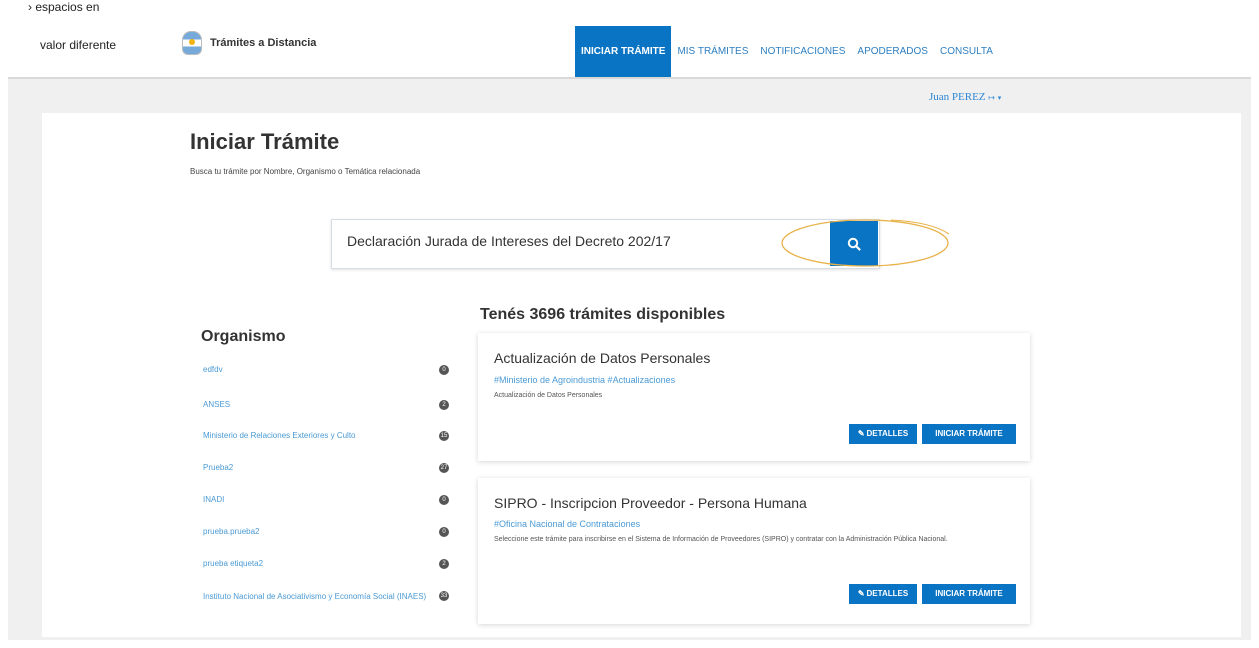 Image resolution: width=1259 pixels, height=648 pixels. I want to click on organismo-item-prueba-prueba2: prueba.prueba2, so click(318, 532).